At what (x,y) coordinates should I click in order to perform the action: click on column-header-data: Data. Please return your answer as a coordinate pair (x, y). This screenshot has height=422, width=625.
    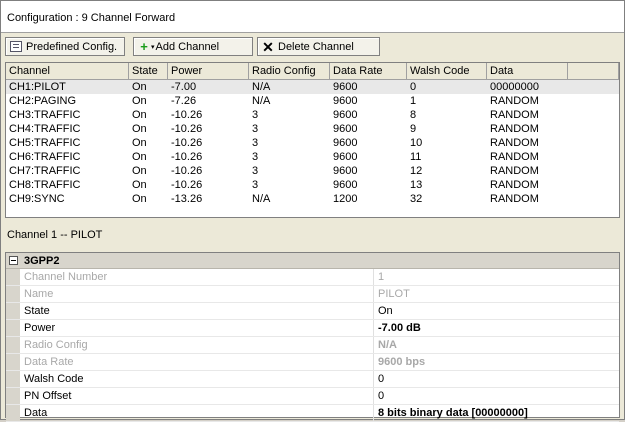
    Looking at the image, I should click on (527, 71).